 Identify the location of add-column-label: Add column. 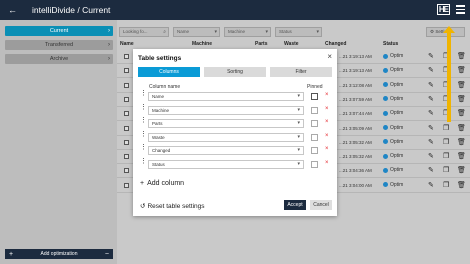
(166, 183).